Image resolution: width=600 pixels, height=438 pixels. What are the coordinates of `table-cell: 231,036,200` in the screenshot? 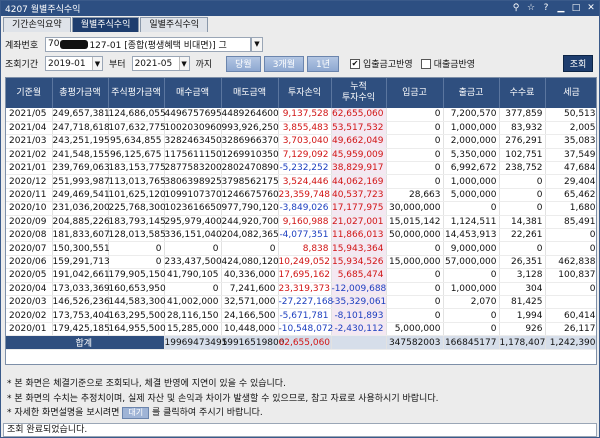 It's located at (81, 208).